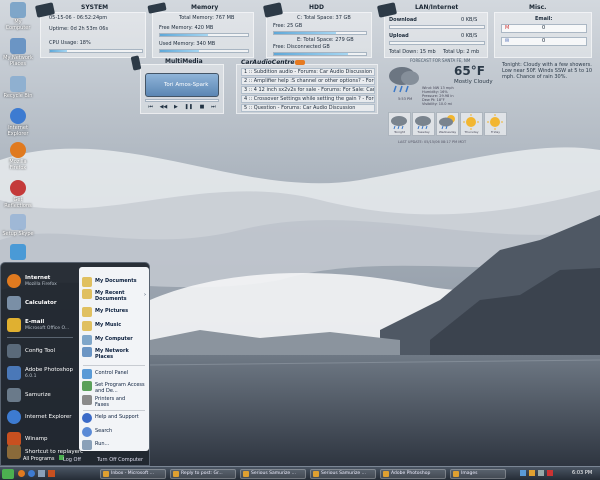 The image size is (600, 480). What do you see at coordinates (18, 252) in the screenshot?
I see `desktop-icon-shortcut` at bounding box center [18, 252].